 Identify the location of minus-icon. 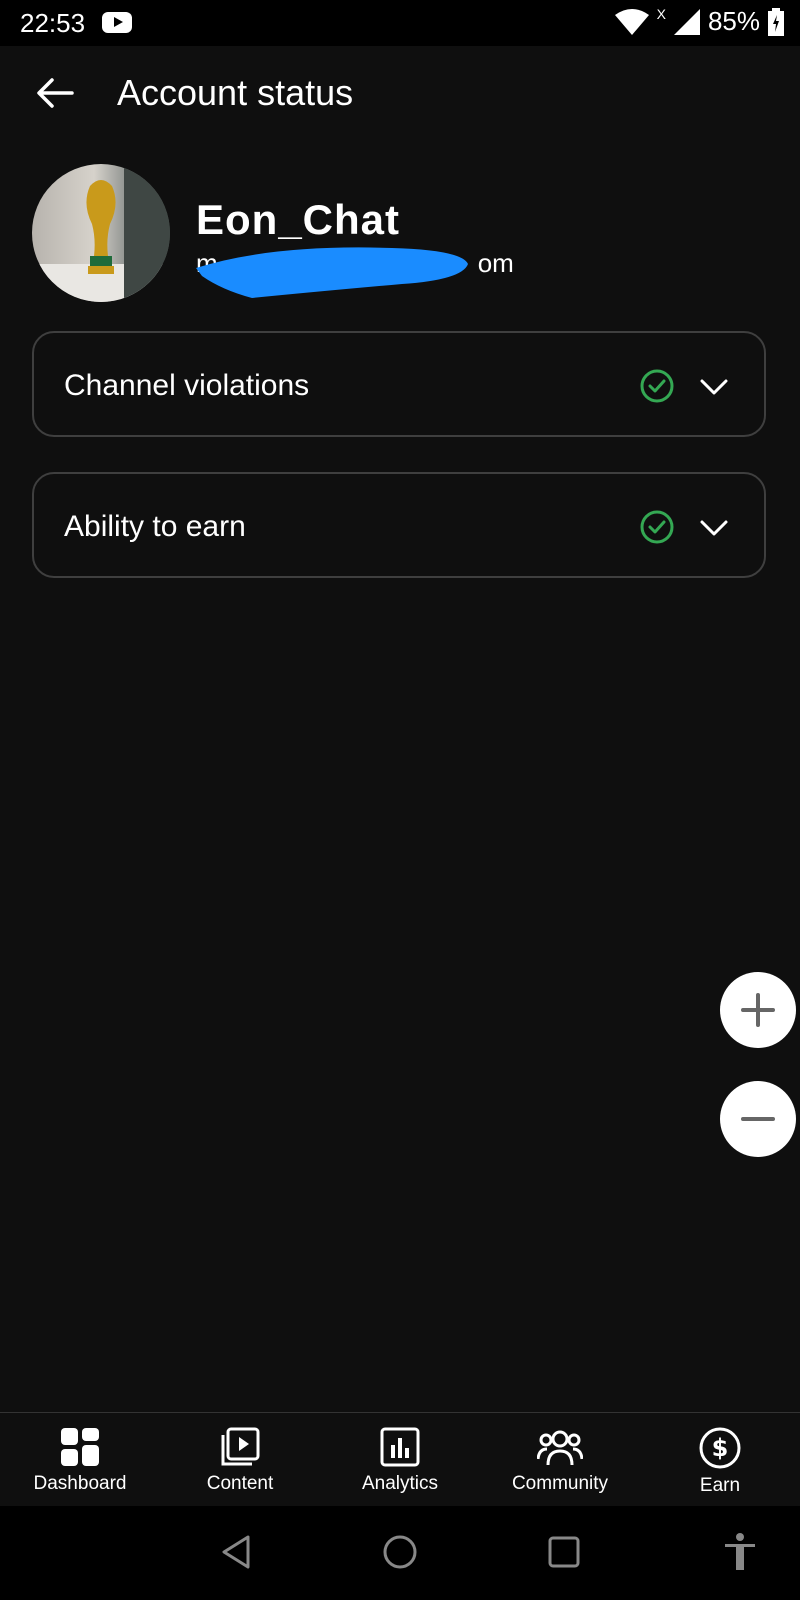
(758, 1119).